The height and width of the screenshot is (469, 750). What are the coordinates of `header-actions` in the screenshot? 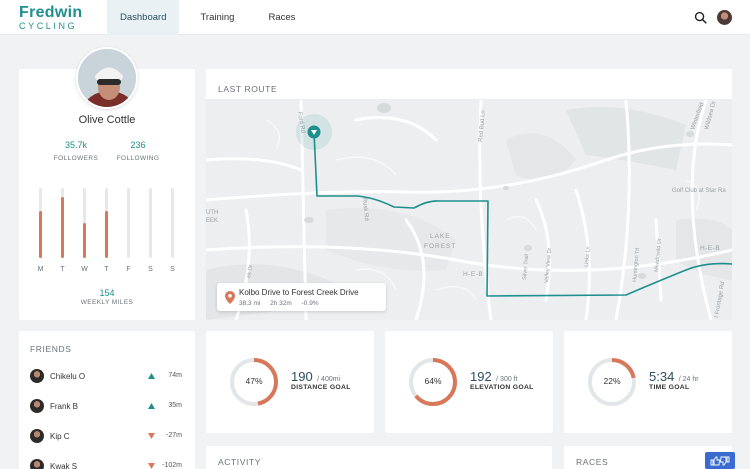 It's located at (713, 17).